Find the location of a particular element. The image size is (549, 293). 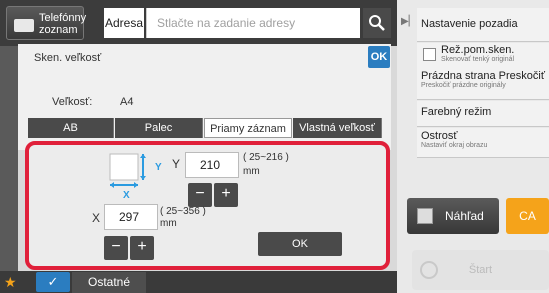

paper-size-icon is located at coordinates (127, 170).